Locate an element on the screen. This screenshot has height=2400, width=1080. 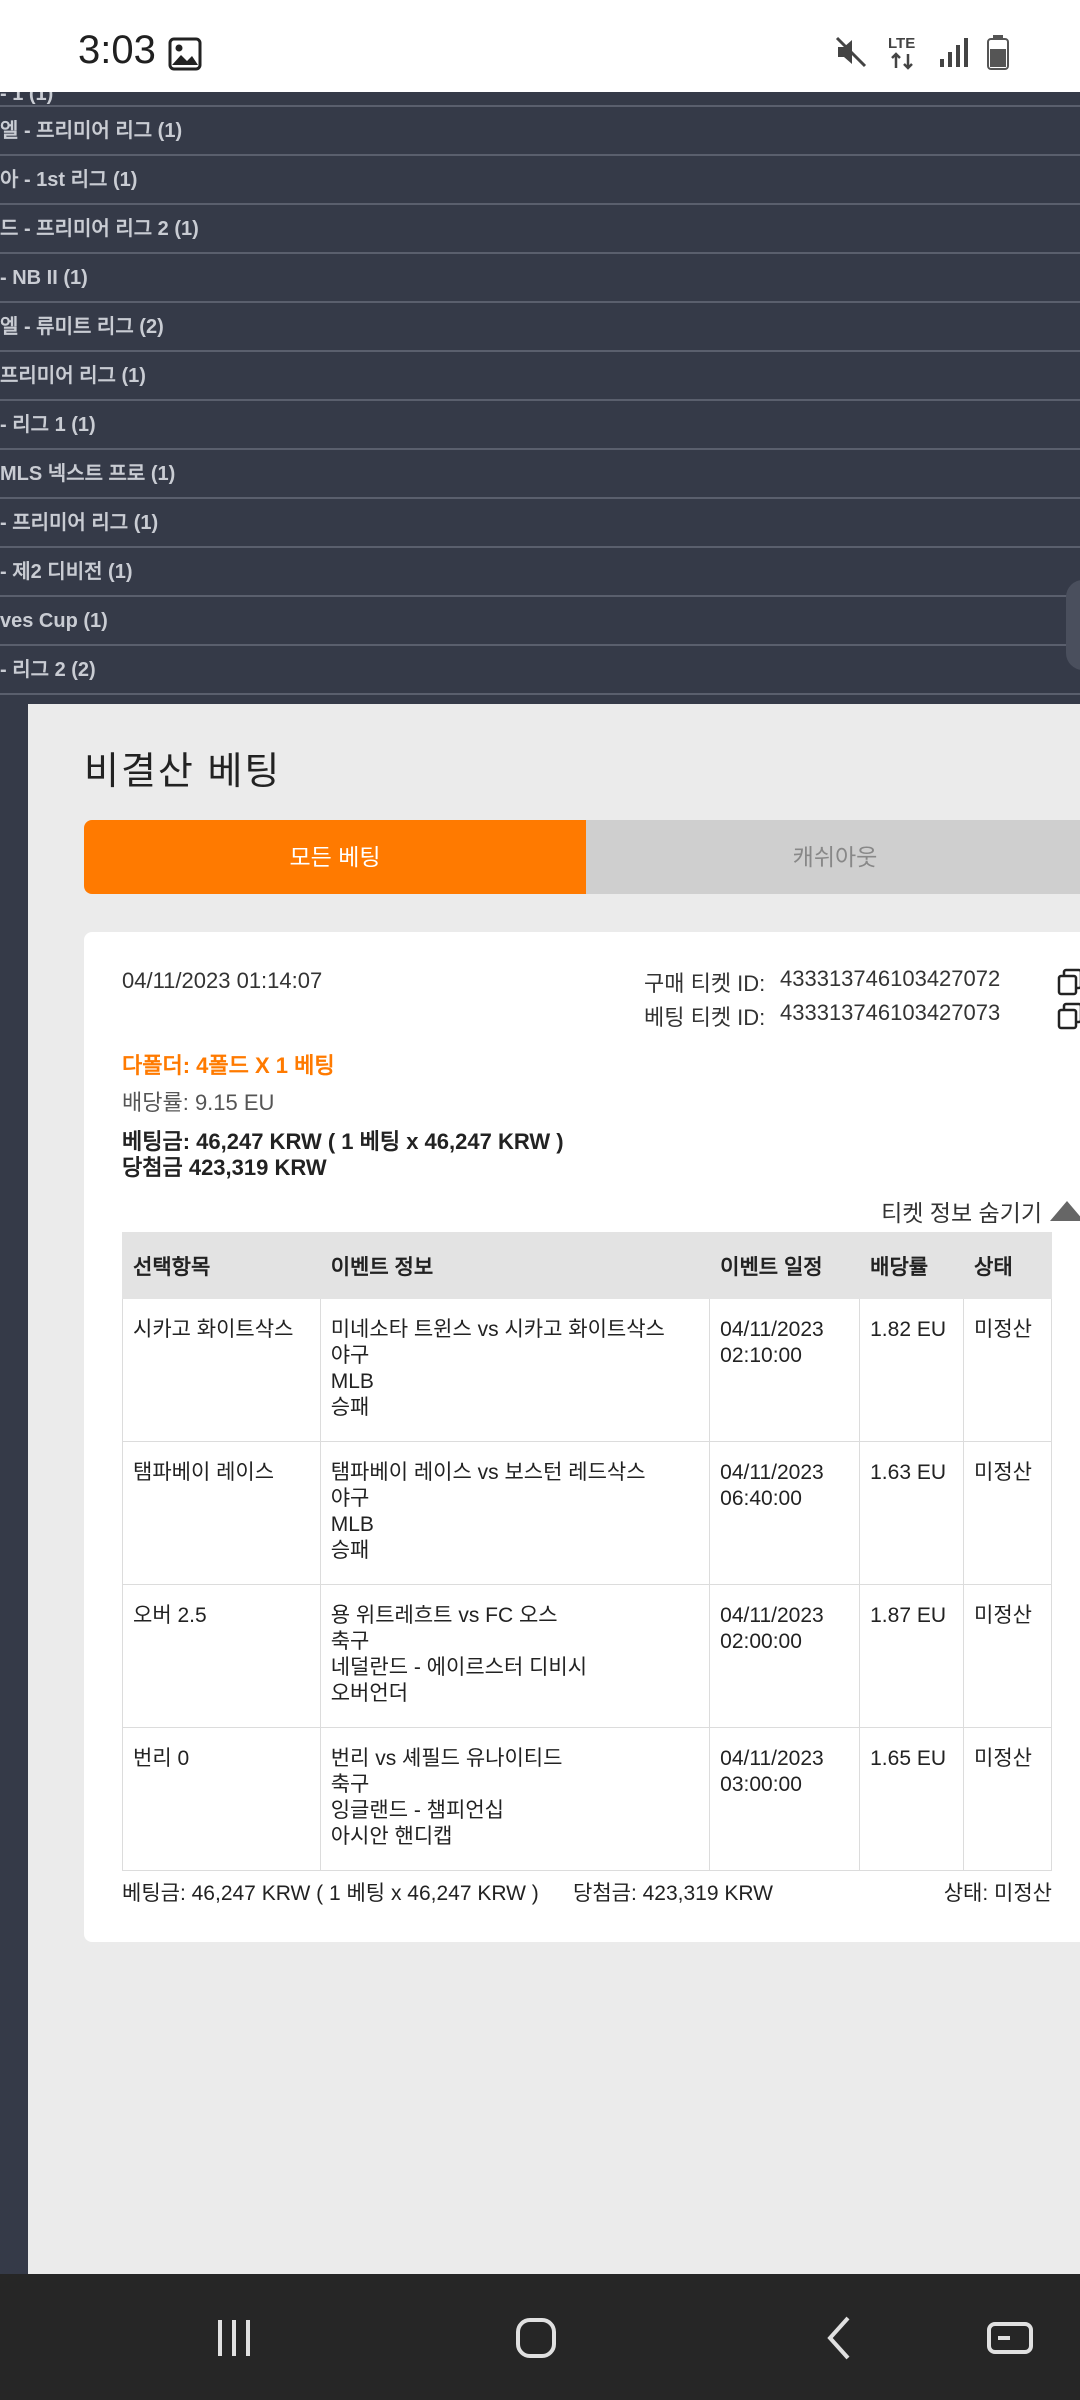
schedule-cell: 04/11/2023 02:10:00 is located at coordinates (785, 1370).